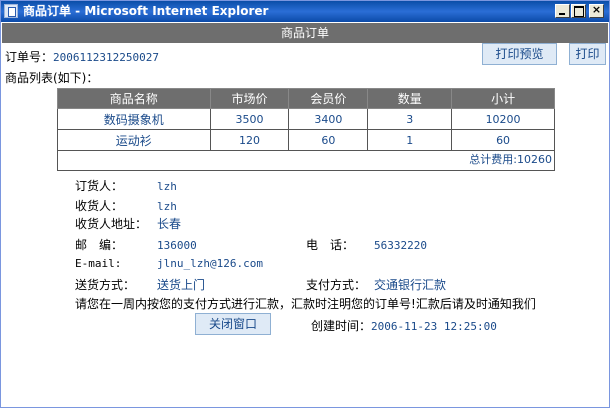 The height and width of the screenshot is (408, 610). What do you see at coordinates (305, 304) in the screenshot?
I see `payment-notice: 请您在一周内按您的支付方式进行汇款，汇款时注明您的订单号!汇款后请及时通知我们` at bounding box center [305, 304].